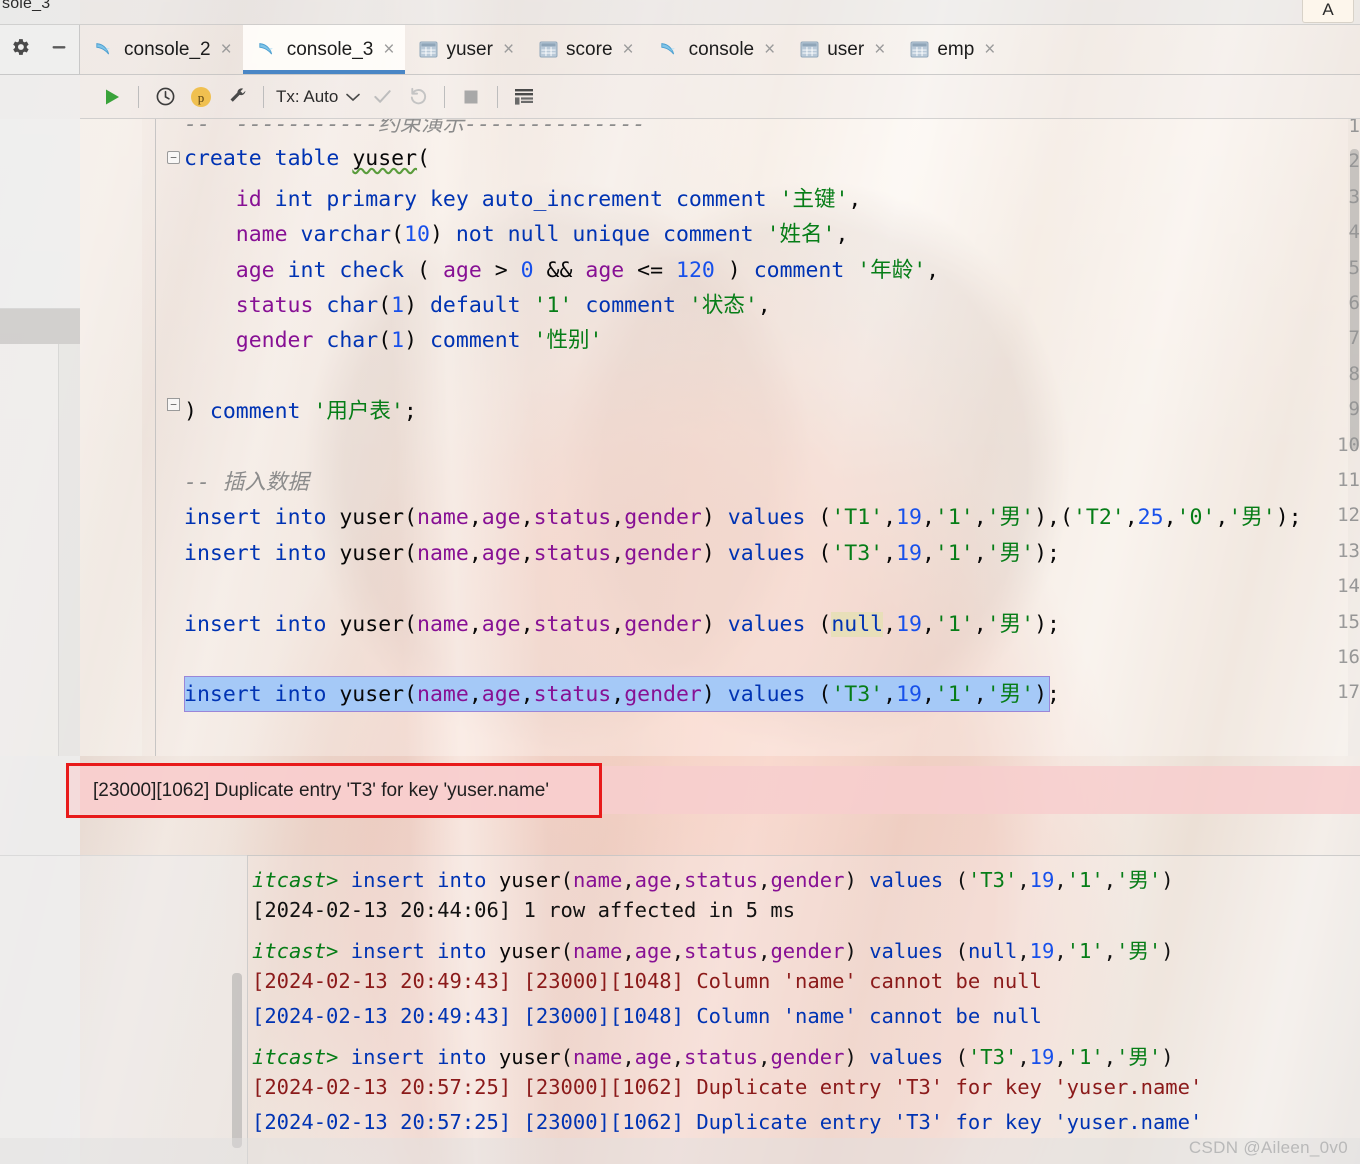 The width and height of the screenshot is (1360, 1164). Describe the element at coordinates (59, 49) in the screenshot. I see `minimize-icon` at that location.